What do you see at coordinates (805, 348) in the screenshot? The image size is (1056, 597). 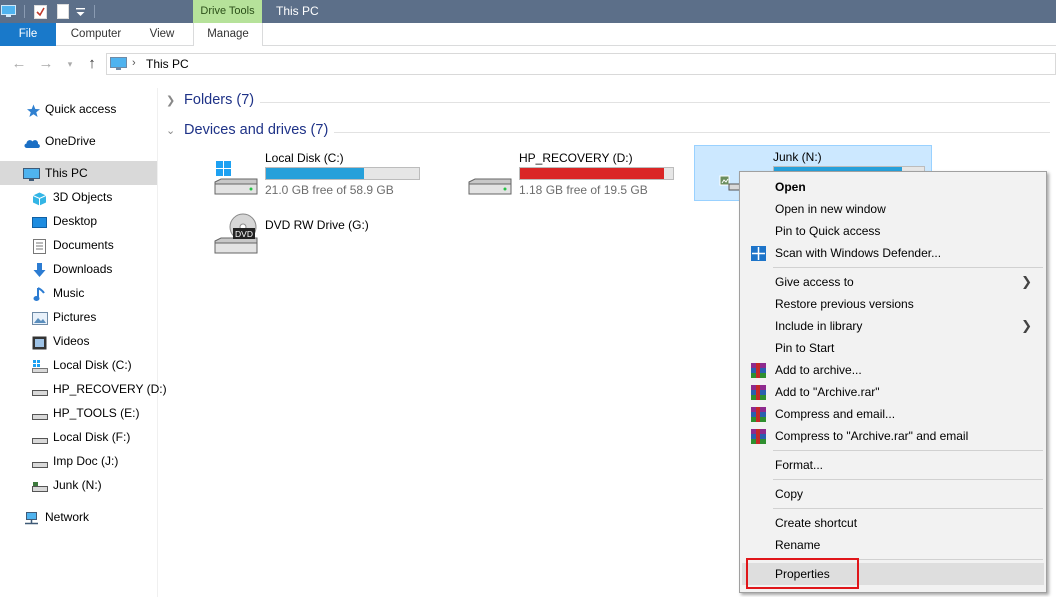 I see `menu-item-label: Pin to Start` at bounding box center [805, 348].